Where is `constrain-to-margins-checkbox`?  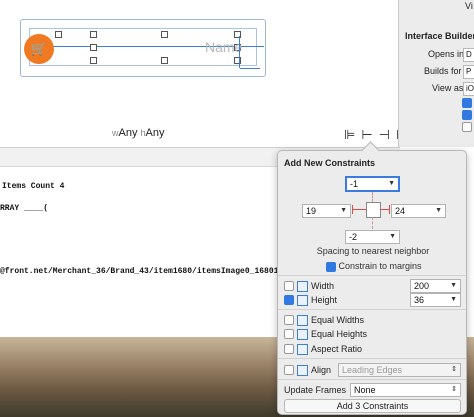 constrain-to-margins-checkbox is located at coordinates (331, 266).